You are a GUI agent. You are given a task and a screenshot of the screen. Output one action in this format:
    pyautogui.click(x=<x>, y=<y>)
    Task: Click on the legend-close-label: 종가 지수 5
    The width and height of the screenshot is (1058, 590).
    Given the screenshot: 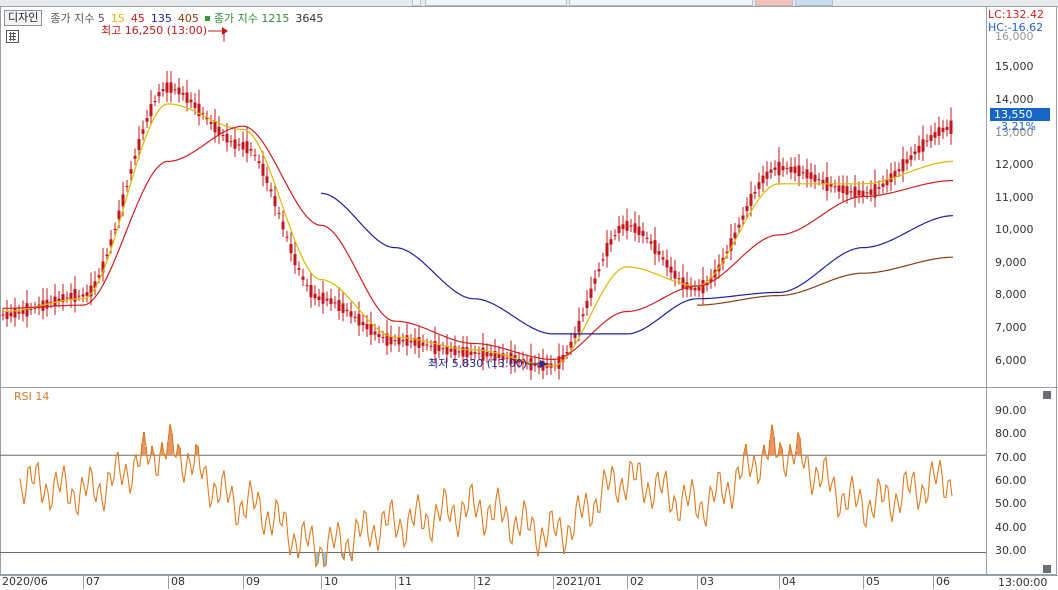 What is the action you would take?
    pyautogui.click(x=77, y=18)
    